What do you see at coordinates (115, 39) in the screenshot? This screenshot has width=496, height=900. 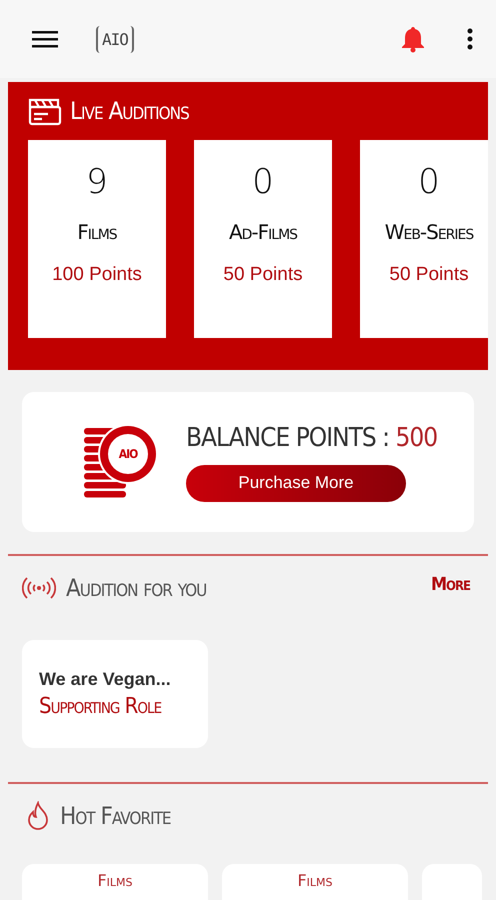 I see `app-logo: AIO` at bounding box center [115, 39].